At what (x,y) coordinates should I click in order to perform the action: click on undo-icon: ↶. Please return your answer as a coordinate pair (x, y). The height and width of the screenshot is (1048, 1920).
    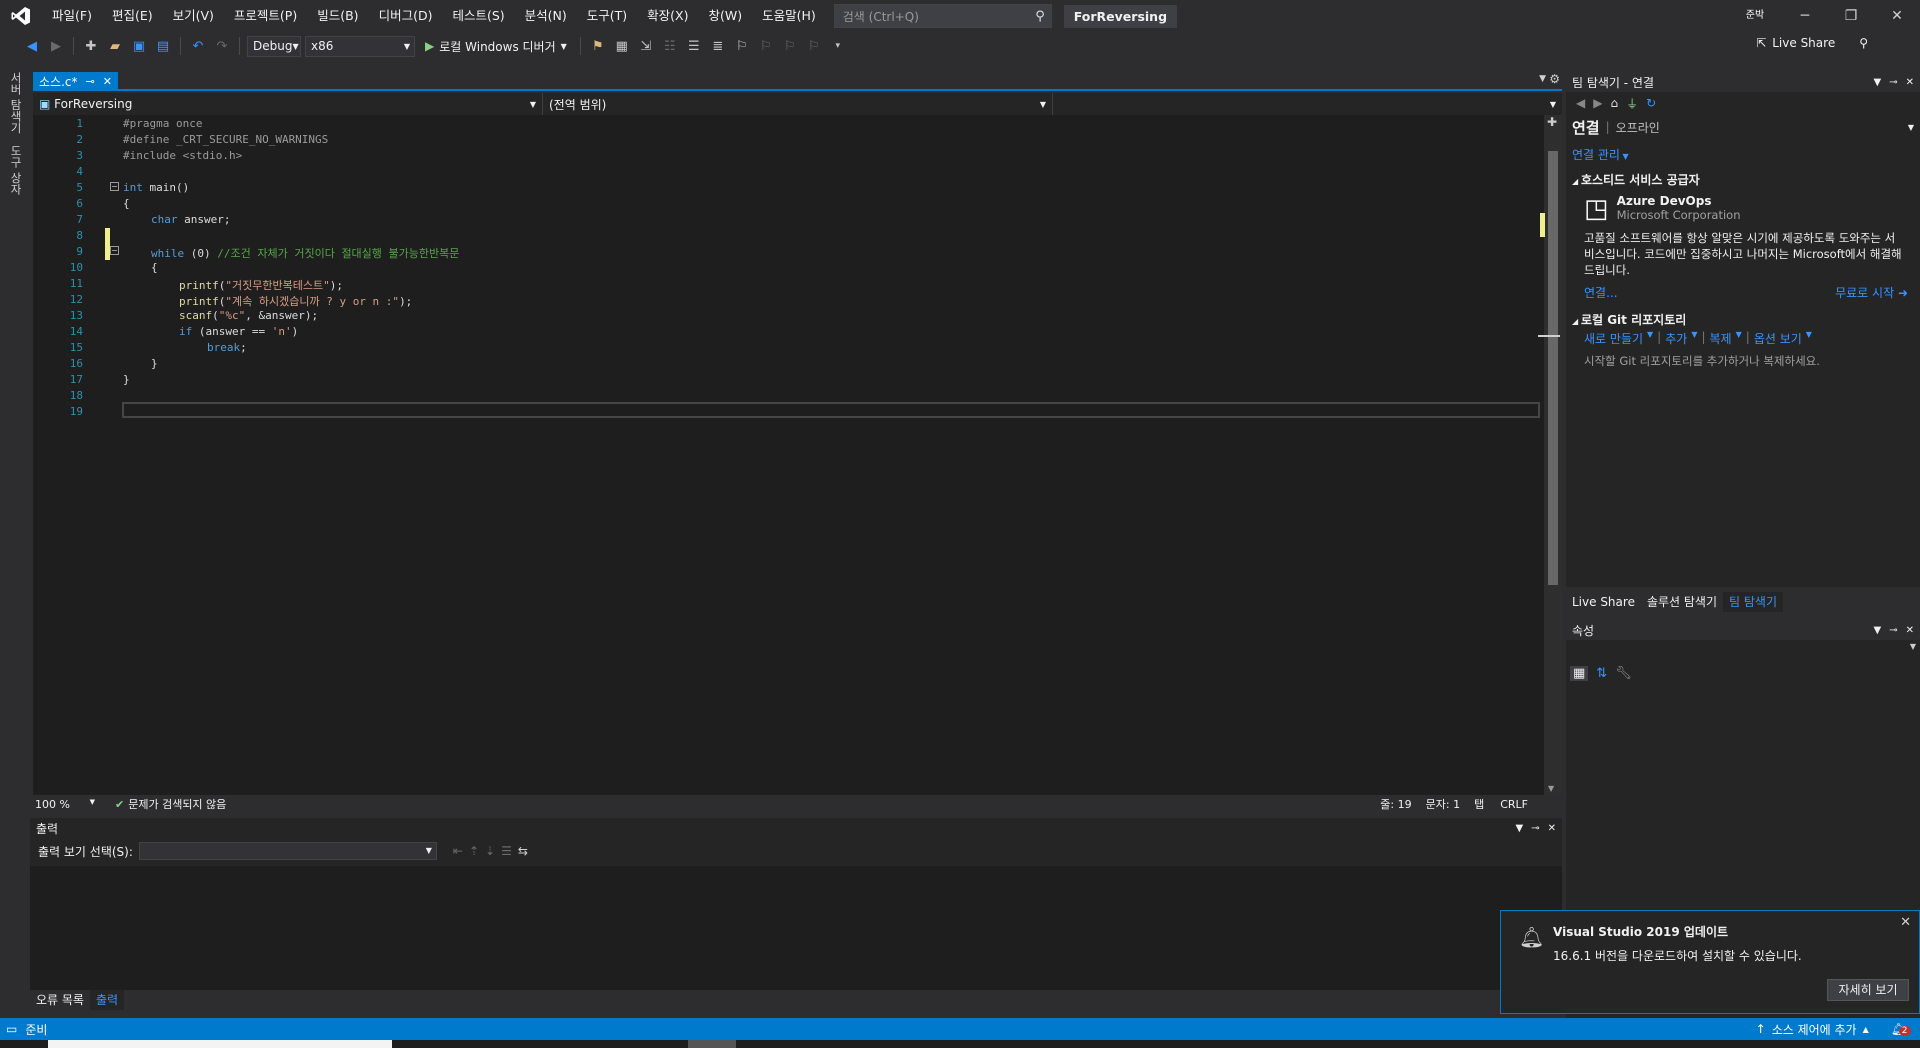
    Looking at the image, I should click on (198, 46).